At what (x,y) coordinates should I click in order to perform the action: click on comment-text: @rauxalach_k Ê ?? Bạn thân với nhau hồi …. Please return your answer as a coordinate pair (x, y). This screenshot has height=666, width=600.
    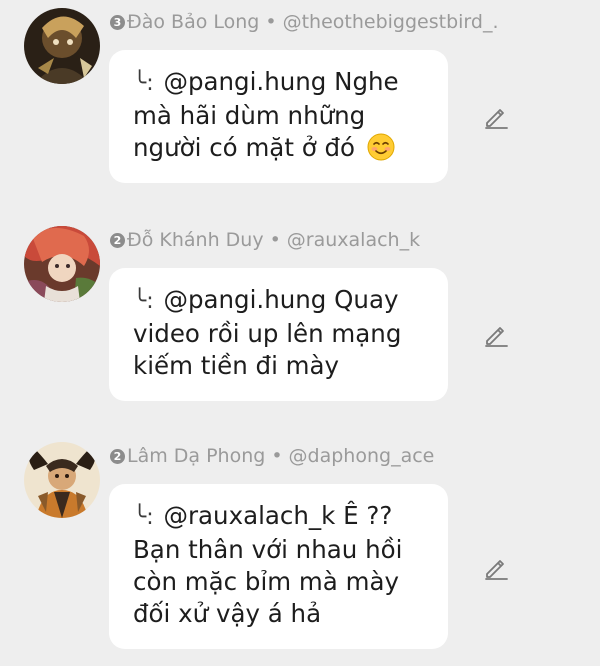
    Looking at the image, I should click on (268, 564).